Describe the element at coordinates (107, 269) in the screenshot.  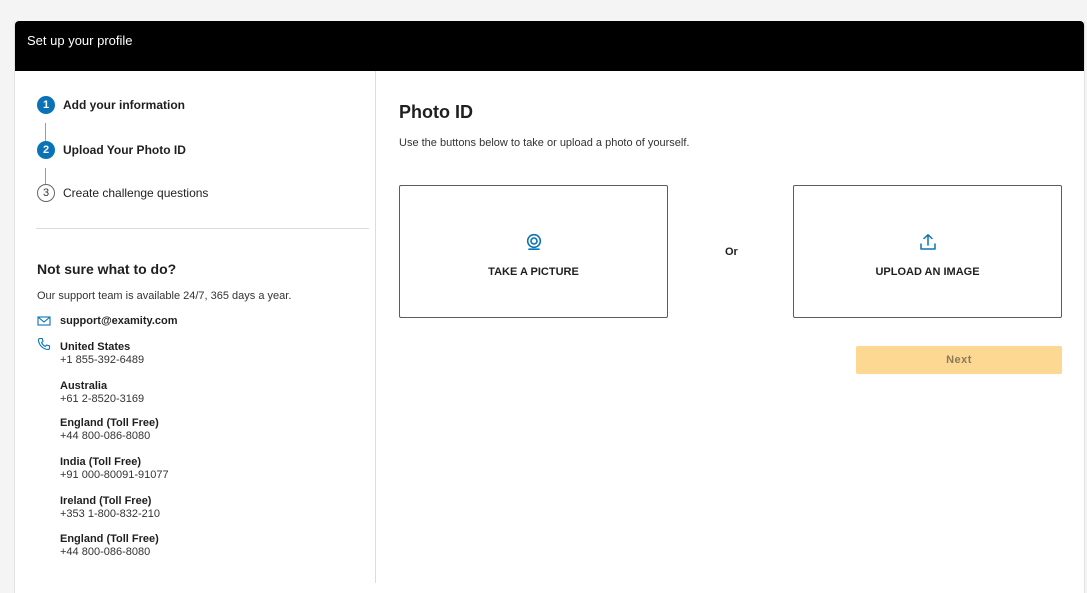
I see `help-title: Not sure what to do?` at that location.